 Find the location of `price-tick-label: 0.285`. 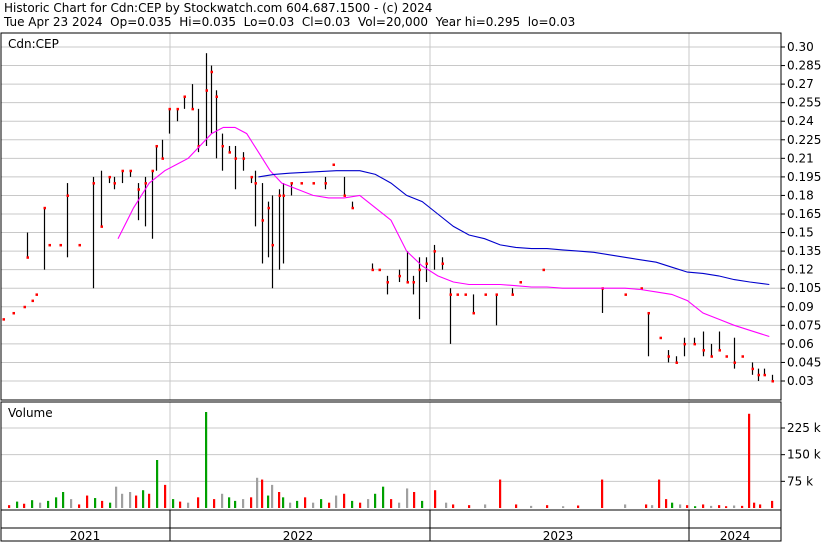

price-tick-label: 0.285 is located at coordinates (804, 66).